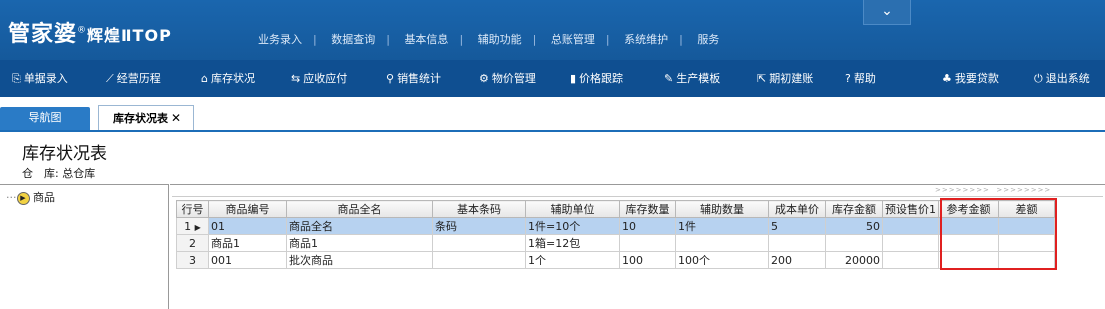 This screenshot has height=309, width=1105. I want to click on toolbar-voucher-entry: ⎘ 单据录入, so click(40, 78).